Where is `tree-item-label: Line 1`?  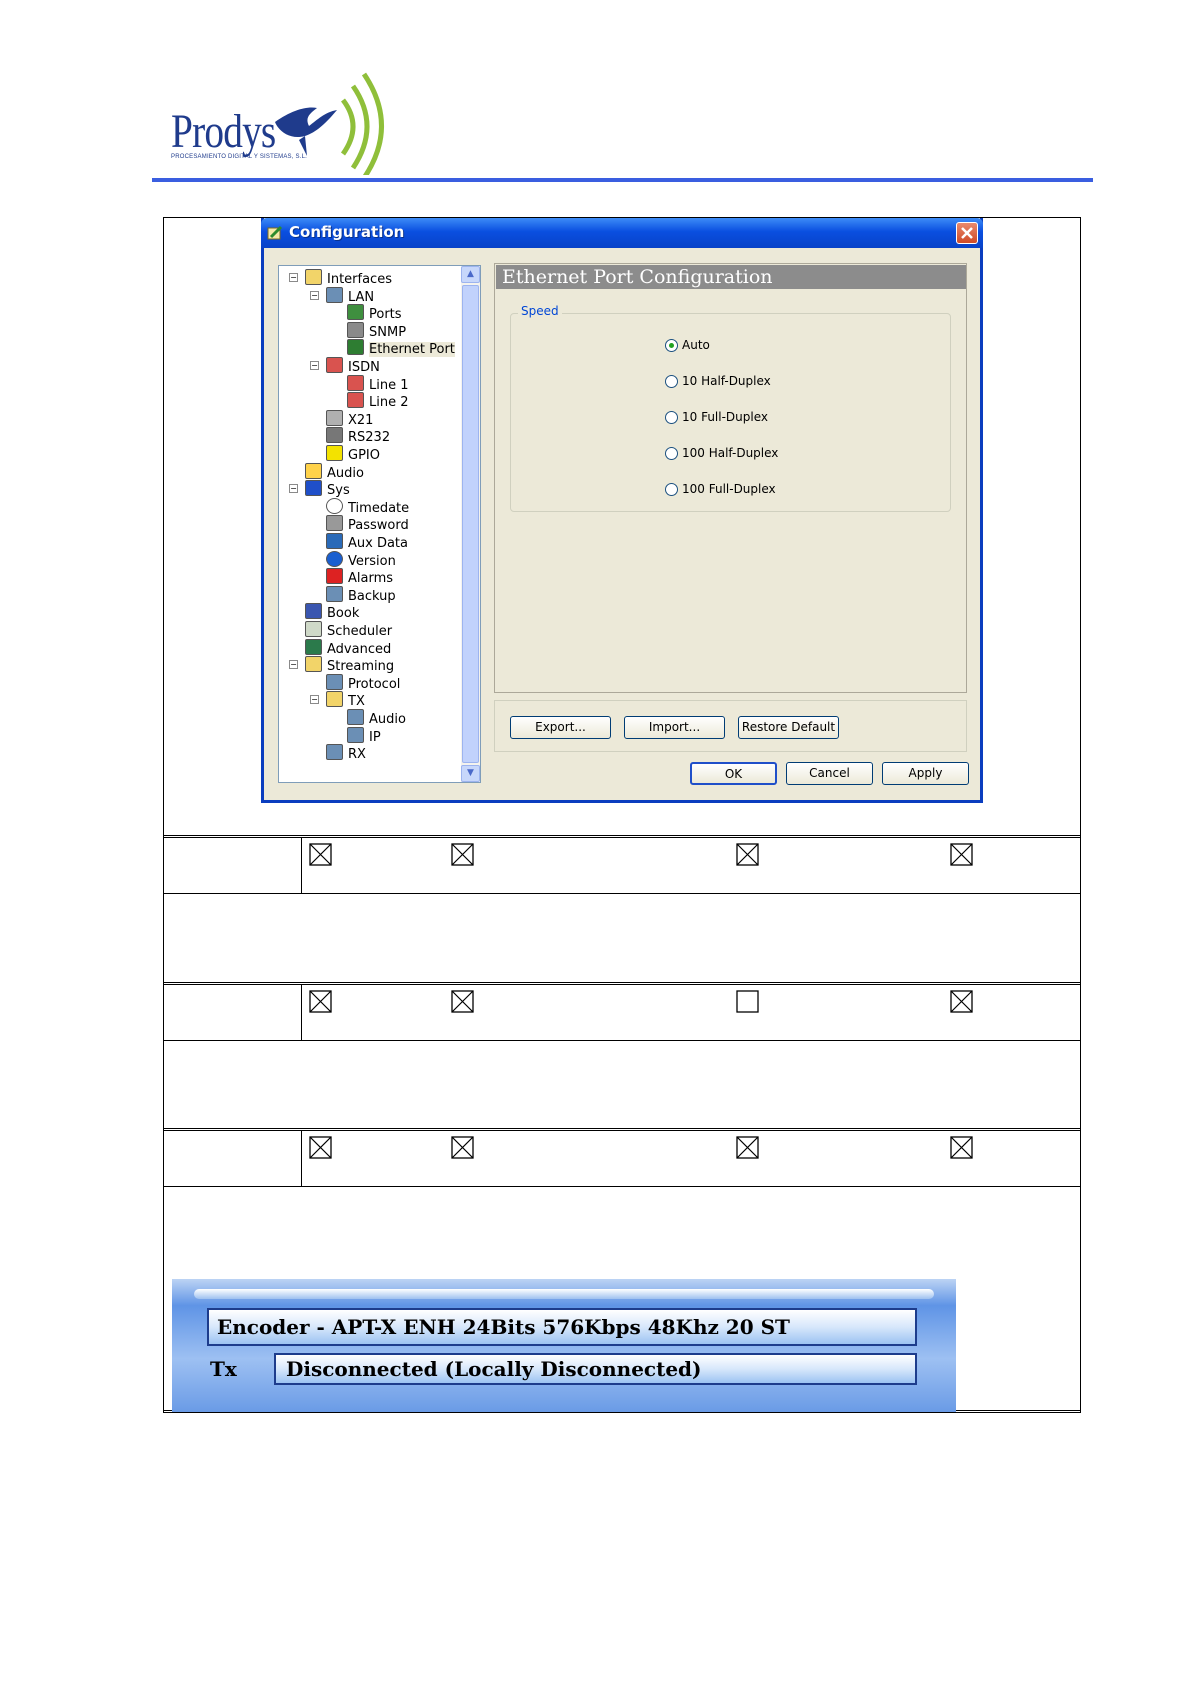 tree-item-label: Line 1 is located at coordinates (389, 385).